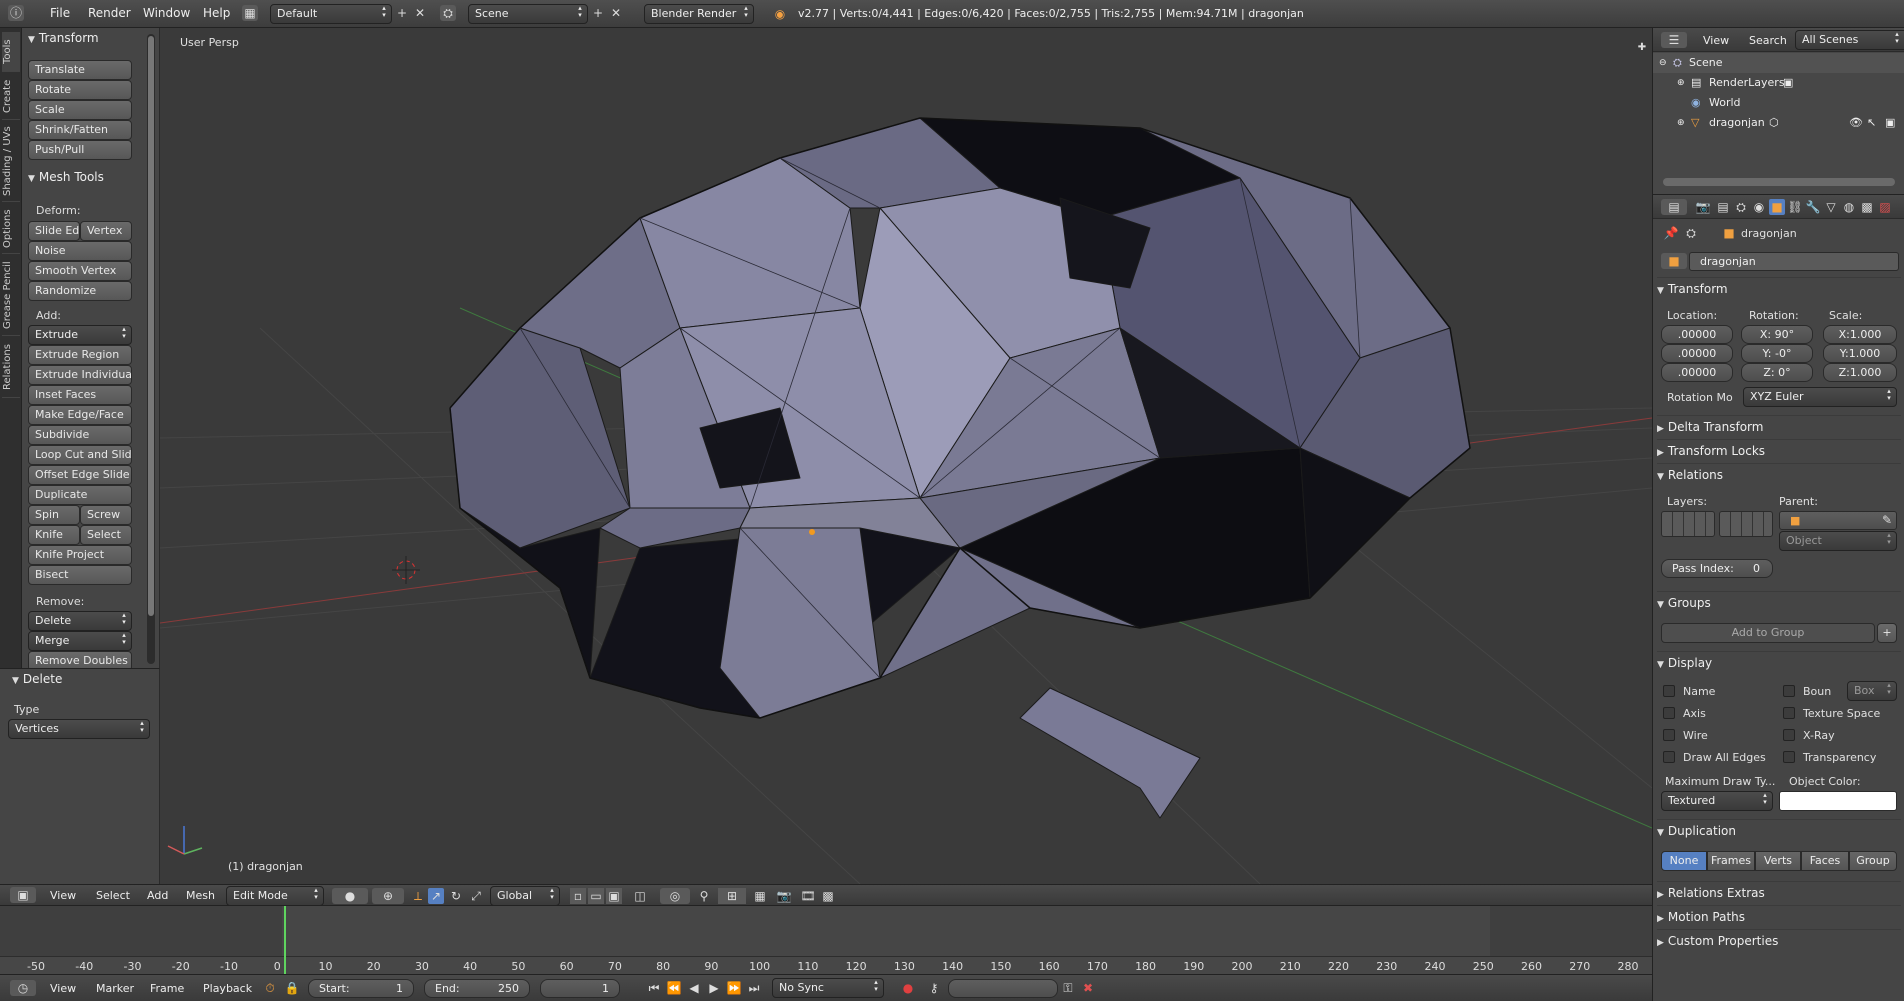 The height and width of the screenshot is (1001, 1904). What do you see at coordinates (1794, 261) in the screenshot?
I see `object-name-field: dragonjan` at bounding box center [1794, 261].